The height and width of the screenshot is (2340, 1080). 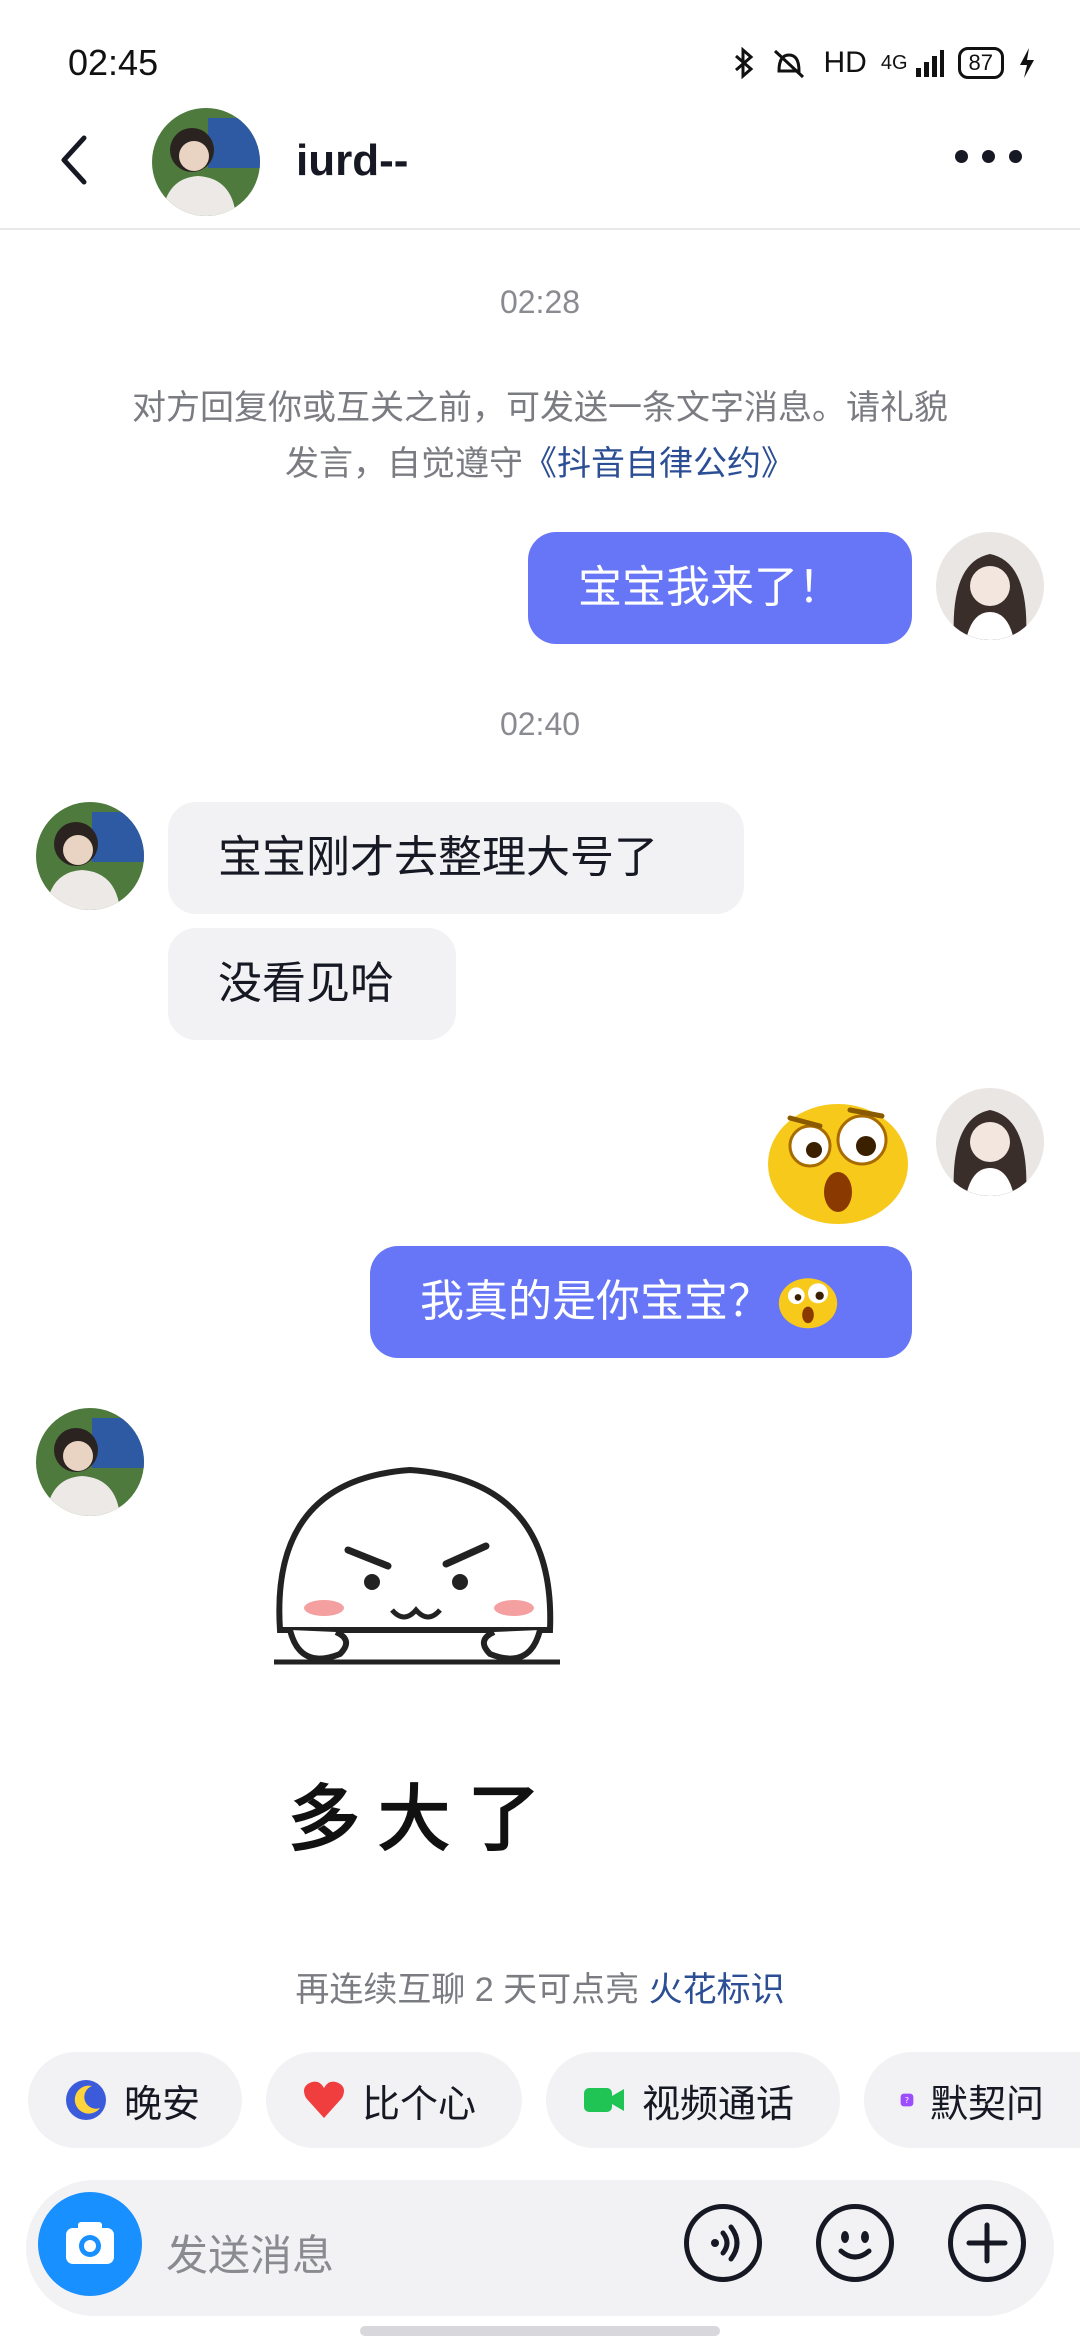 What do you see at coordinates (419, 2104) in the screenshot?
I see `quick-reply-label: 比个心` at bounding box center [419, 2104].